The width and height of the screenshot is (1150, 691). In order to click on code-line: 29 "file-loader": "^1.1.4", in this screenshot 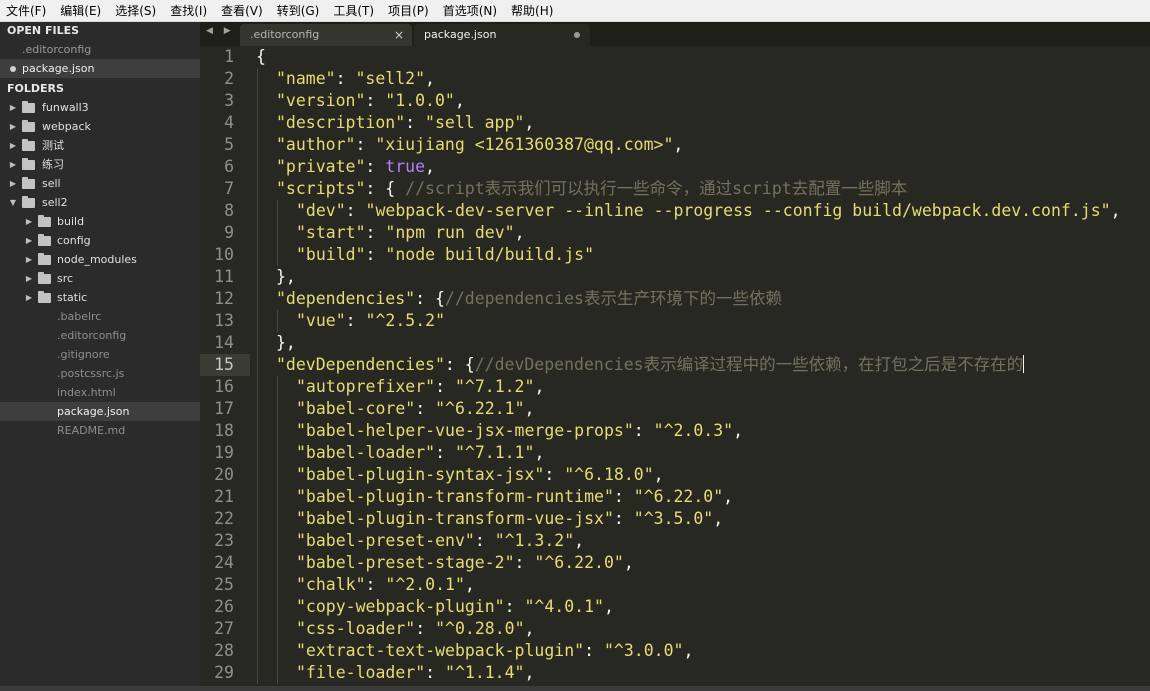, I will do `click(675, 673)`.